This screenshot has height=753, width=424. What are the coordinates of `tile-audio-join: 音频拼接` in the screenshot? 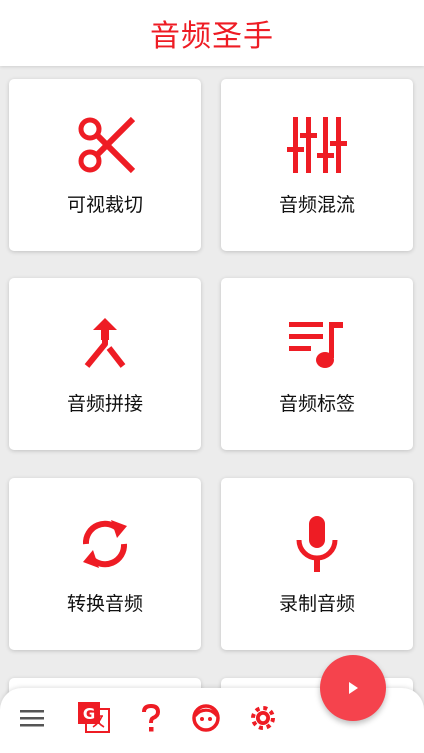 It's located at (105, 364).